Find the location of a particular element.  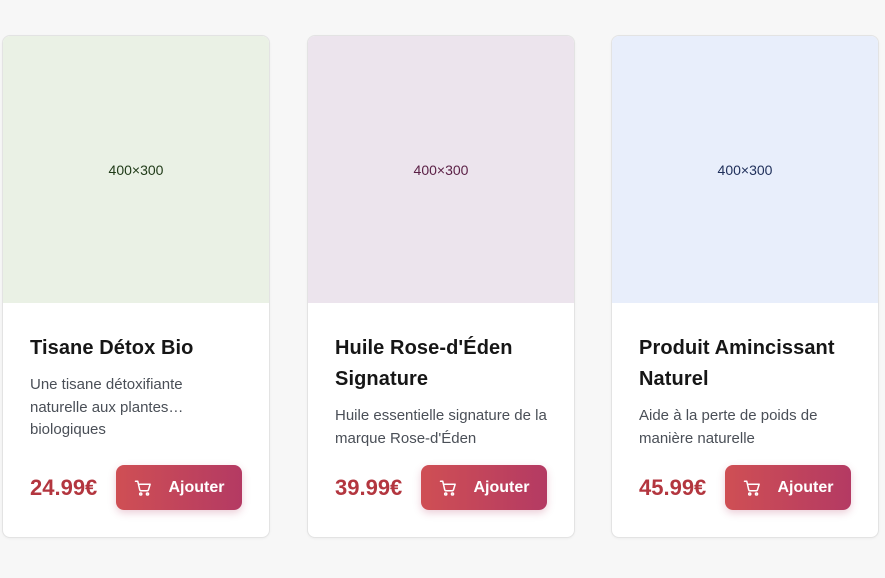

product-footer: 24.99€ Ajouter is located at coordinates (136, 487).